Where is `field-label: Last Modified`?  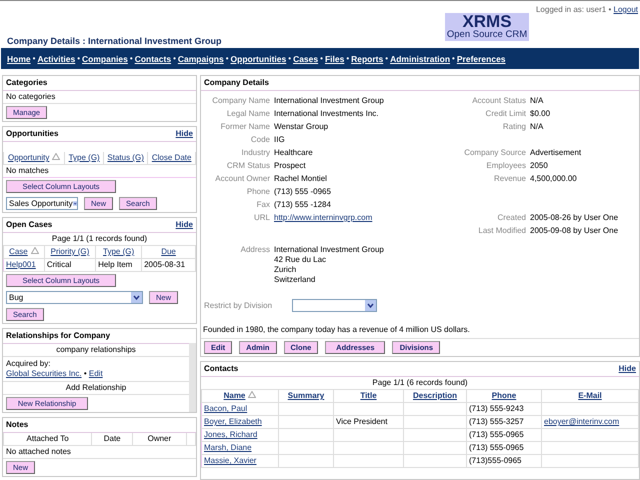
field-label: Last Modified is located at coordinates (501, 231).